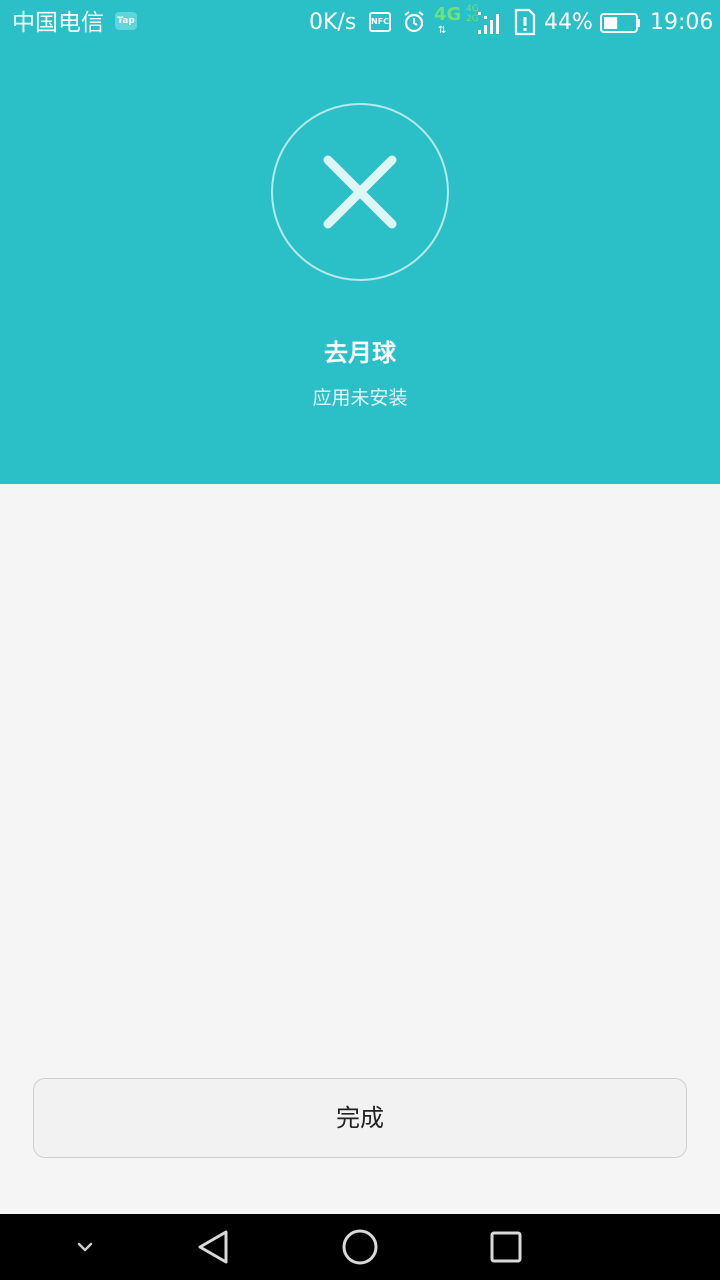 Image resolution: width=720 pixels, height=1280 pixels. Describe the element at coordinates (442, 30) in the screenshot. I see `data-activity-icon: ⇅` at that location.